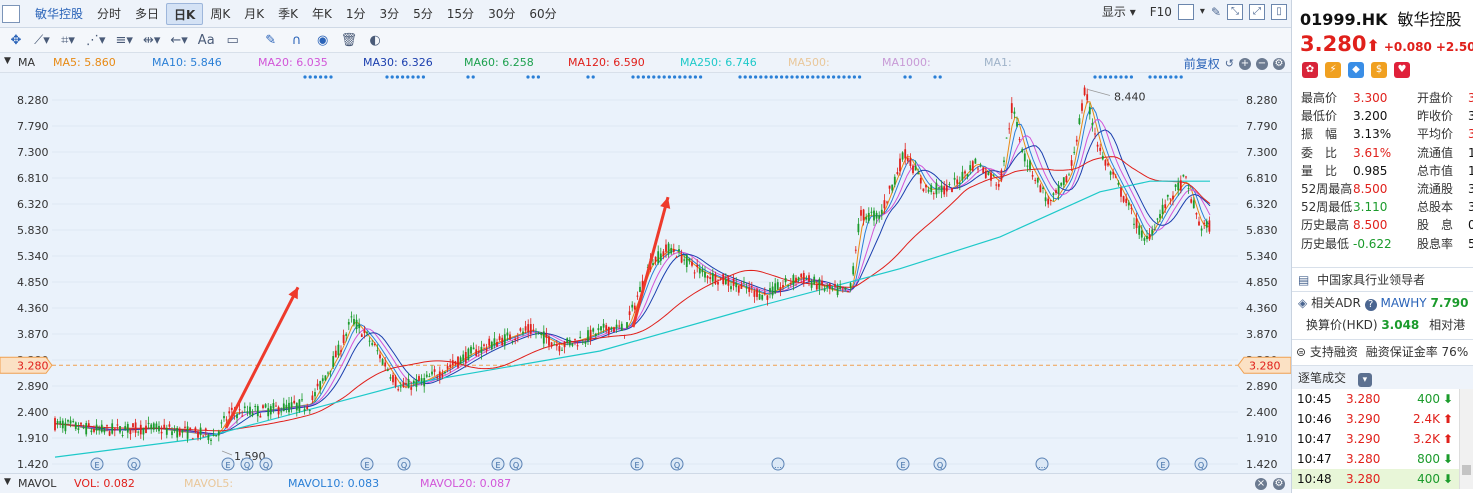  What do you see at coordinates (1363, 419) in the screenshot?
I see `trade-price: 3.290` at bounding box center [1363, 419].